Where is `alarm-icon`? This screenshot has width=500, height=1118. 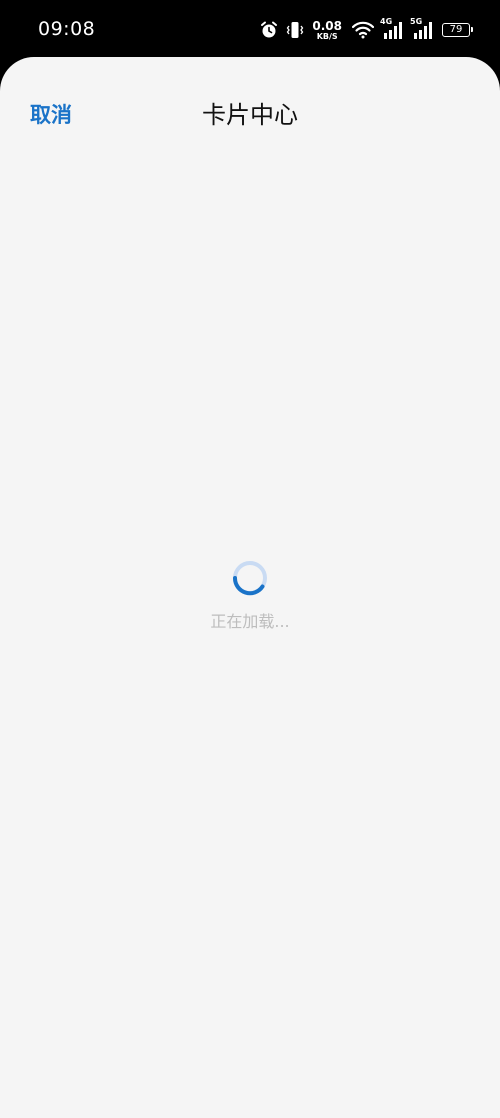
alarm-icon is located at coordinates (269, 30).